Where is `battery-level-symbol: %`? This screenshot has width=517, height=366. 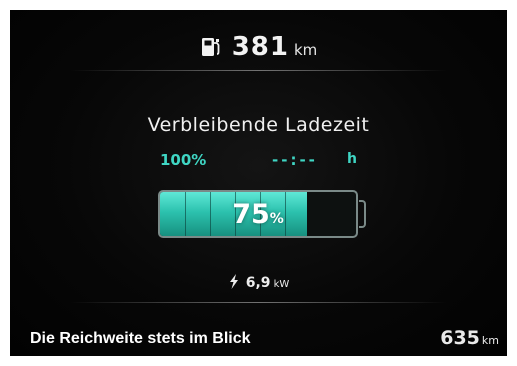
battery-level-symbol: % is located at coordinates (276, 219).